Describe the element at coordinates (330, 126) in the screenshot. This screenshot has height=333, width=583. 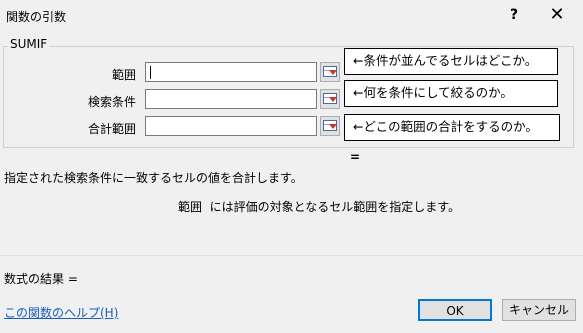
I see `sum-range-ref-button` at that location.